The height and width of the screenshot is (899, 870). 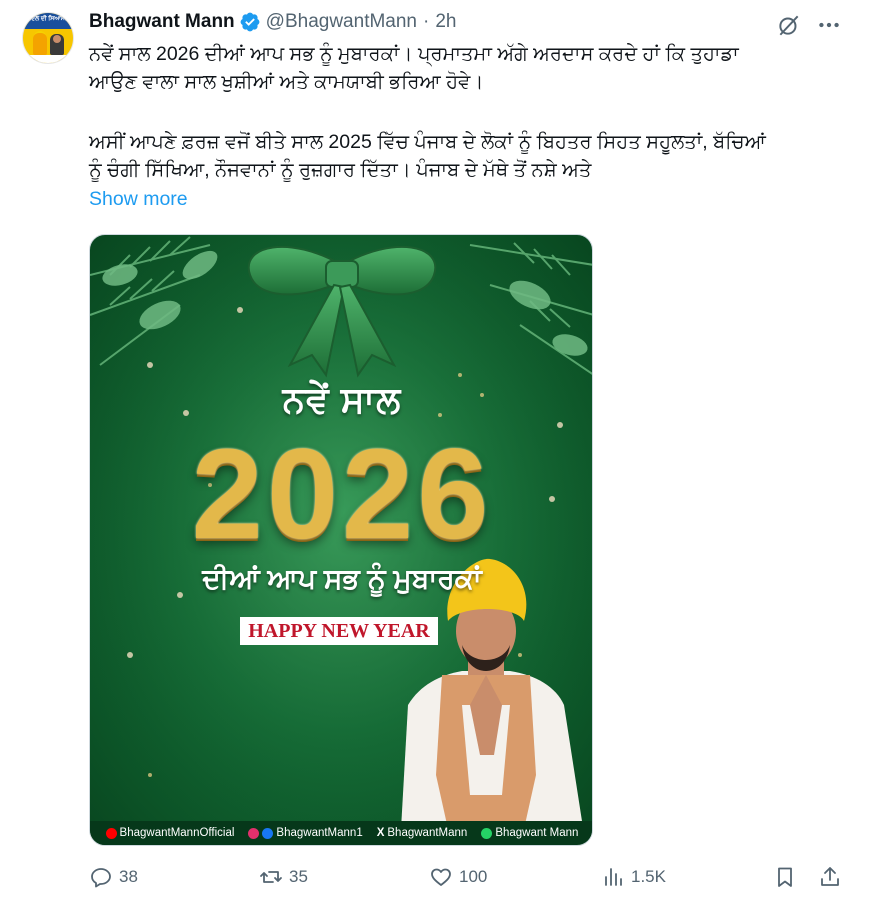 What do you see at coordinates (342, 578) in the screenshot?
I see `poster-greeting-mid: ਦੀਆਂ ਆਪ ਸਭ ਨੂੰ ਮੁਬਾਰਕਾਂ` at bounding box center [342, 578].